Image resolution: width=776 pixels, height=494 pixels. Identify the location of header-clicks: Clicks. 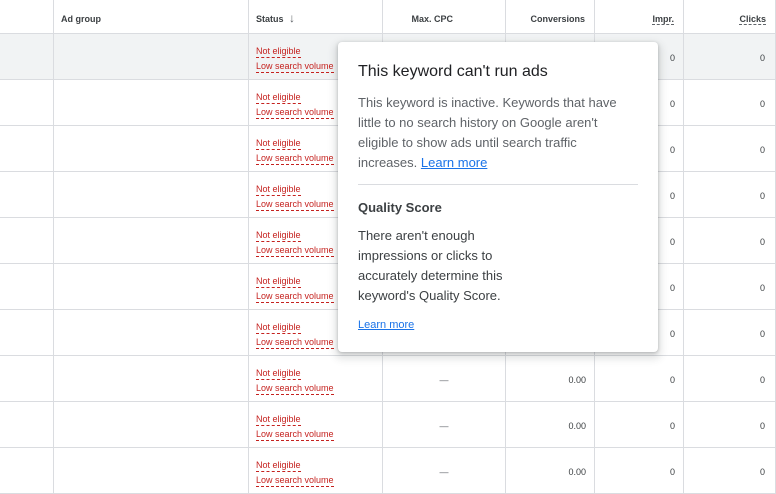
(730, 16).